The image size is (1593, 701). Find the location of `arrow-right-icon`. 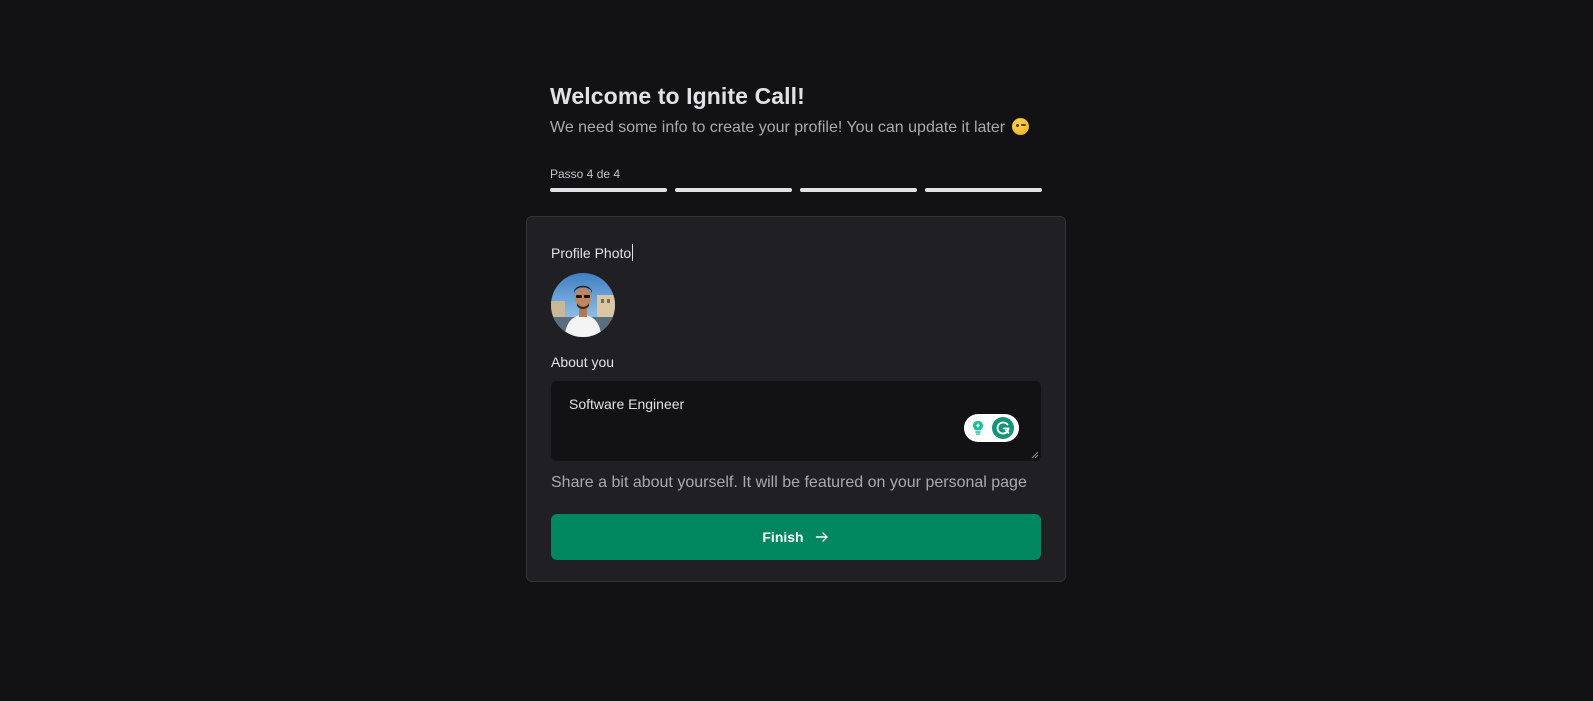

arrow-right-icon is located at coordinates (821, 537).